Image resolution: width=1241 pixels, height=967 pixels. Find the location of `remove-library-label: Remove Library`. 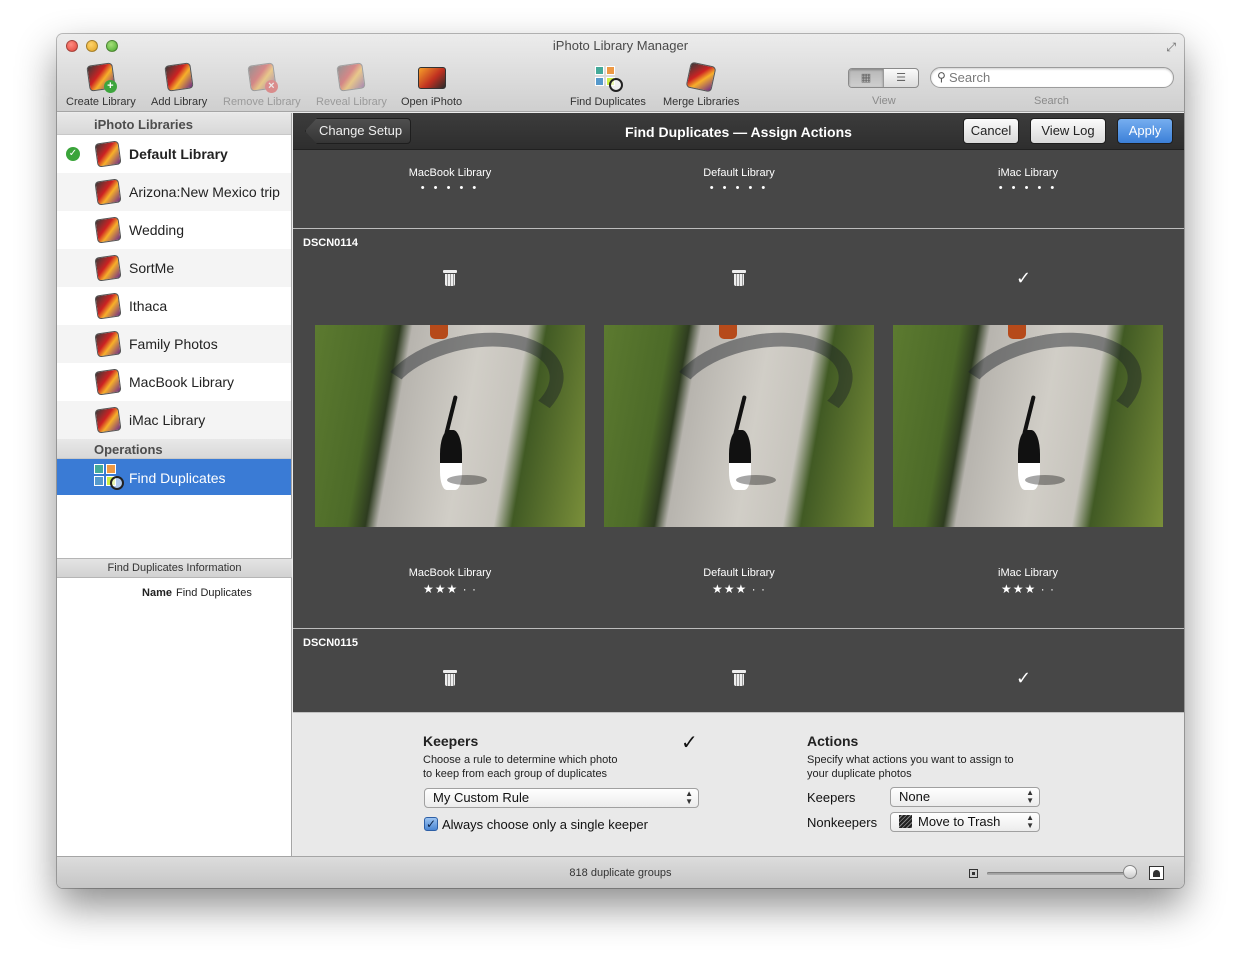

remove-library-label: Remove Library is located at coordinates (262, 102).